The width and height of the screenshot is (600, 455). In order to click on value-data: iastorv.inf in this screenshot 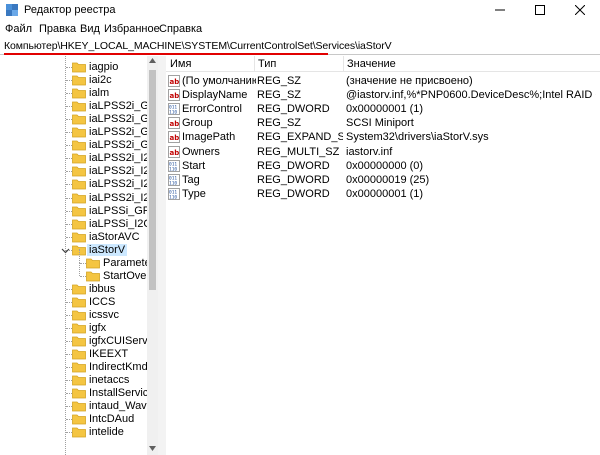, I will do `click(369, 151)`.